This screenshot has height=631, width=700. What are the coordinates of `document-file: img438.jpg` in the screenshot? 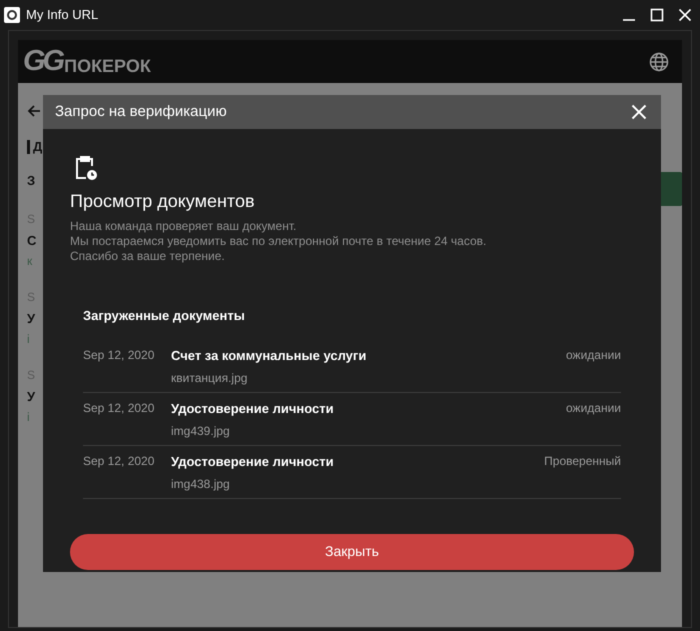 It's located at (201, 484).